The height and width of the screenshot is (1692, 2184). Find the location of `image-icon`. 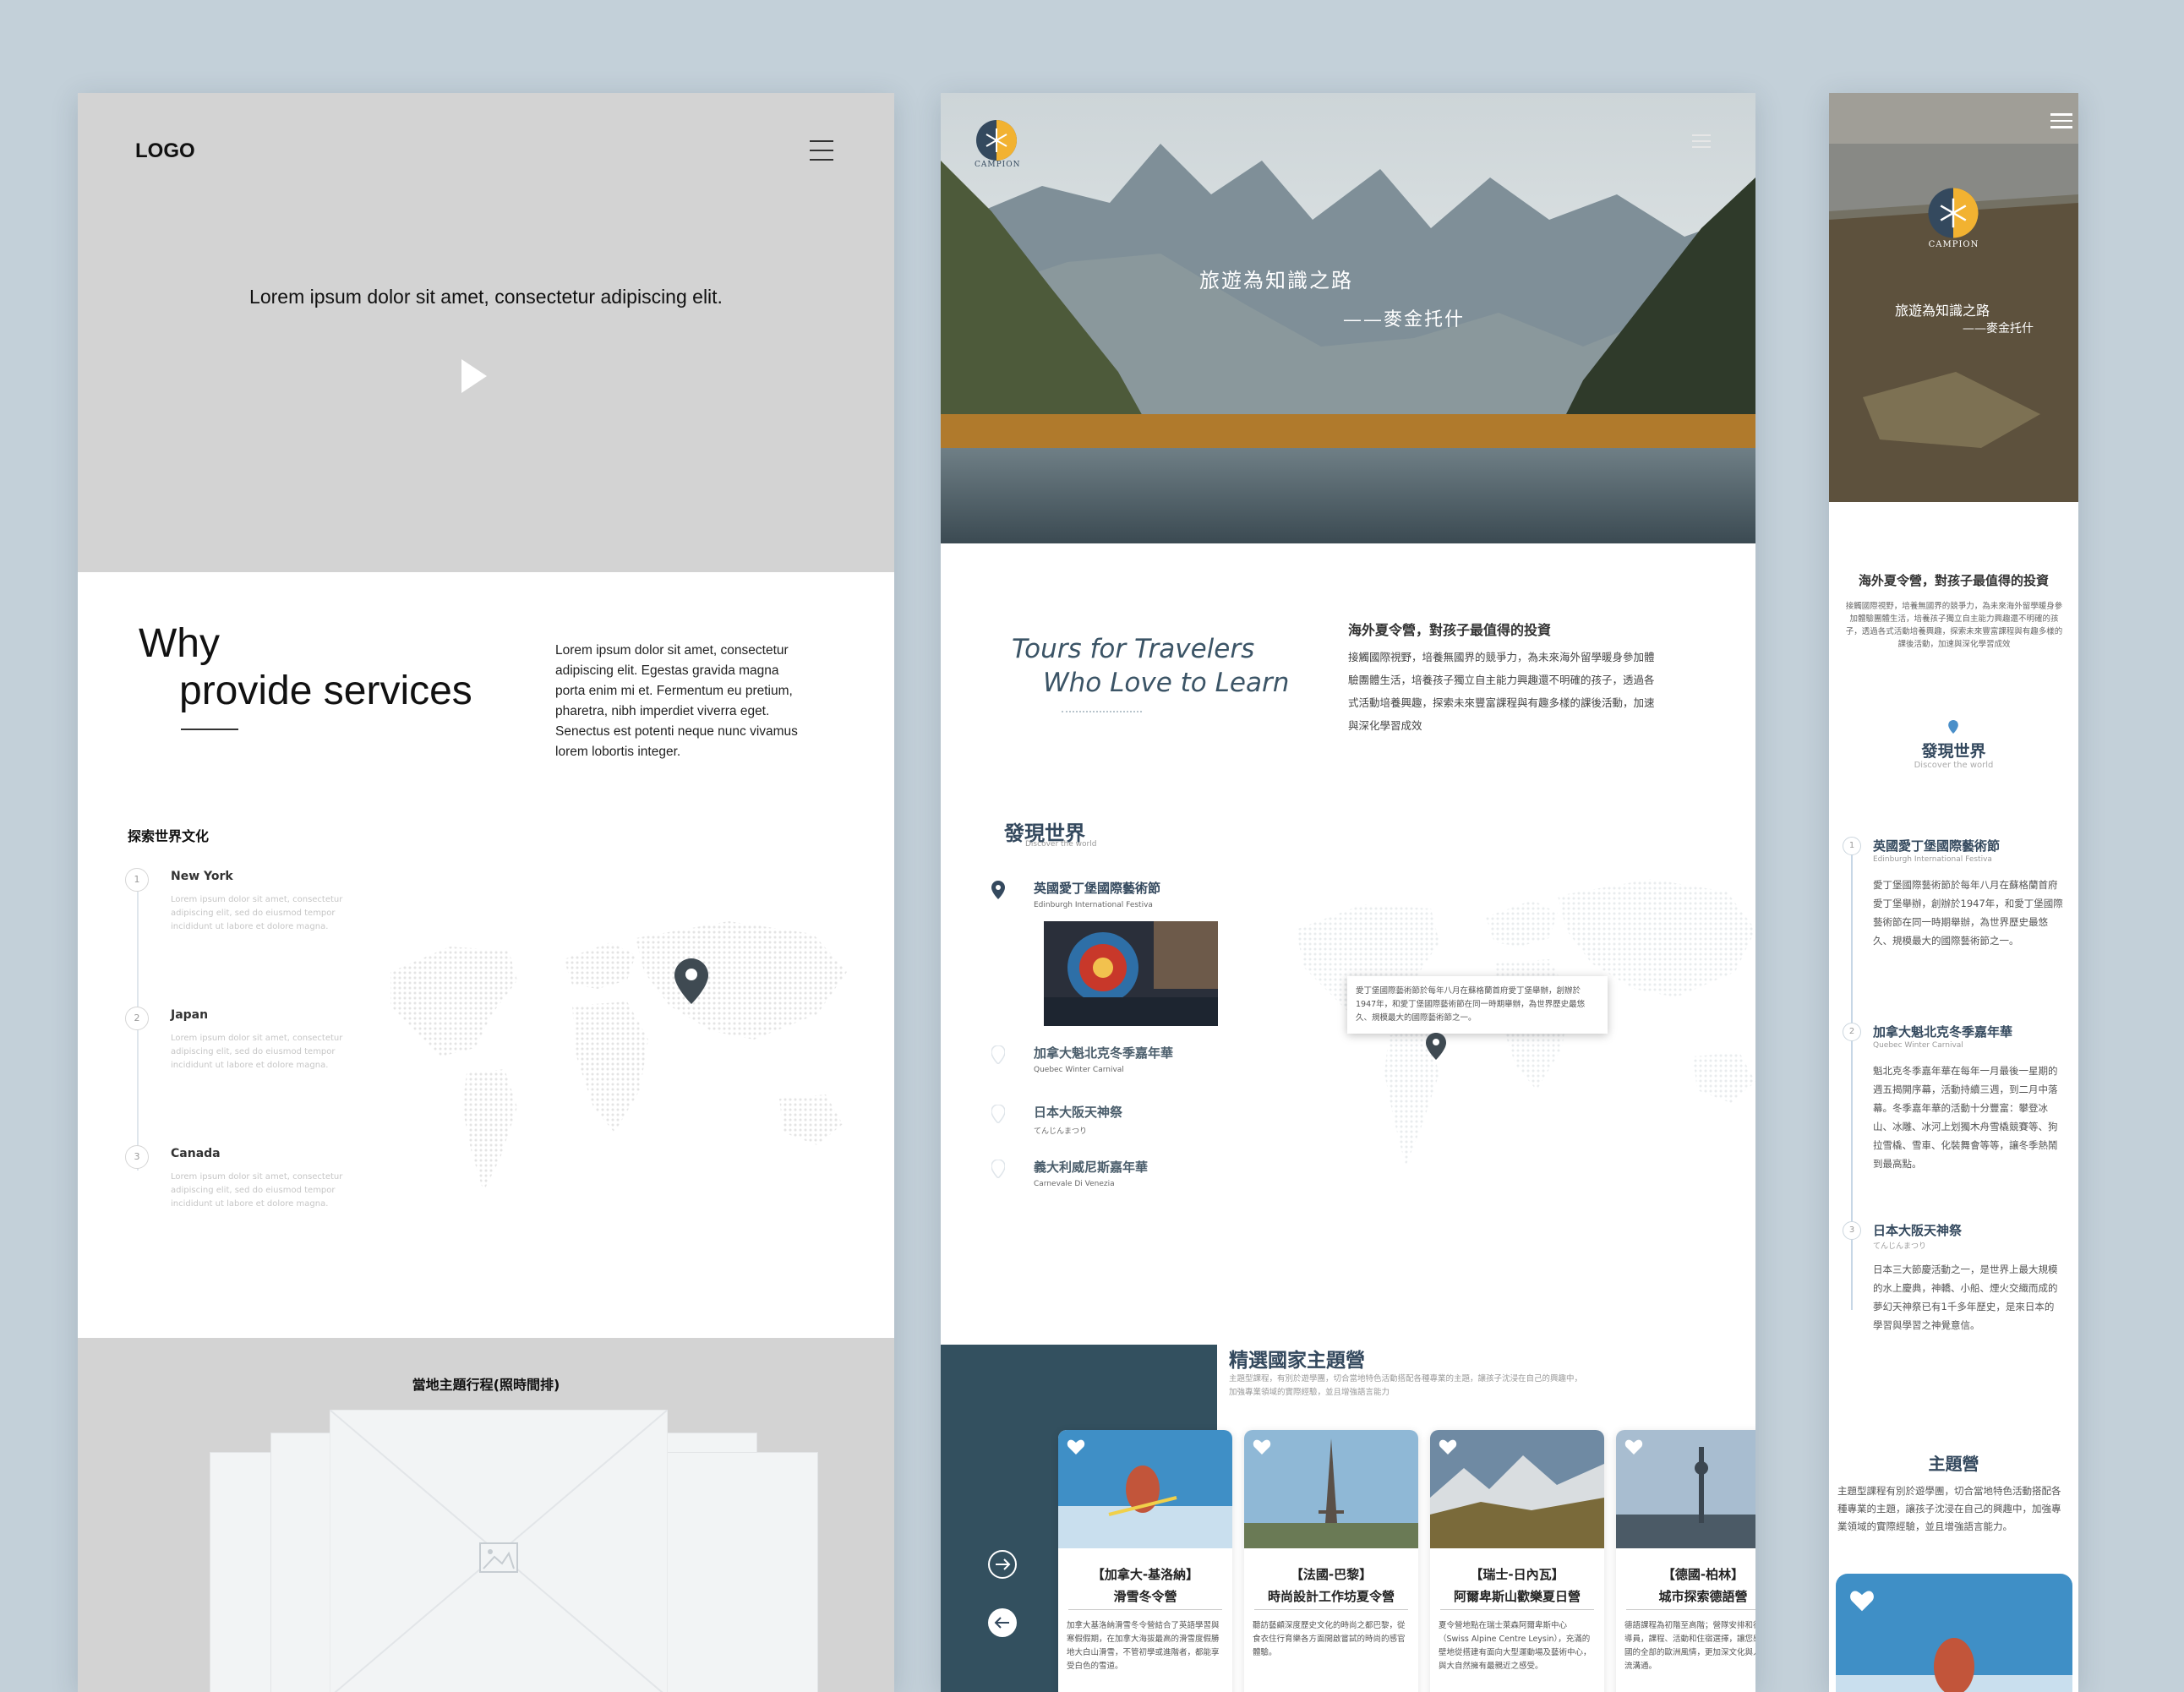

image-icon is located at coordinates (499, 1557).